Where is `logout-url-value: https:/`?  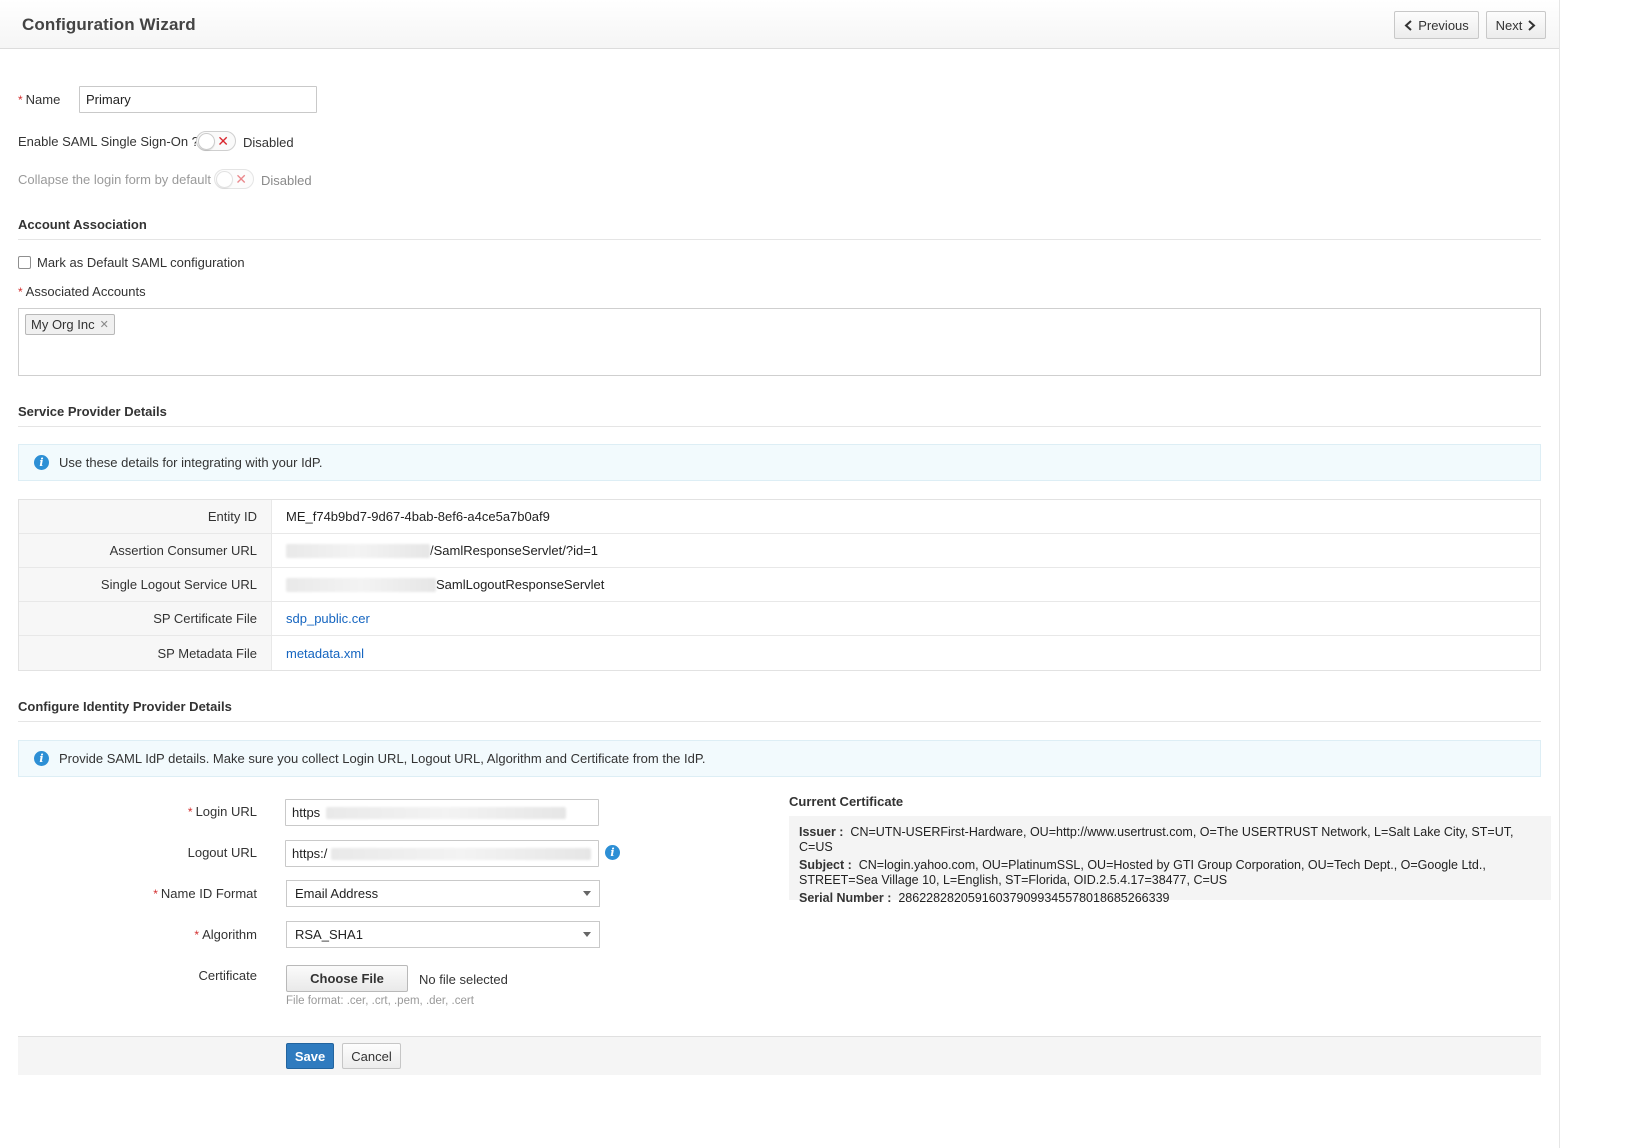
logout-url-value: https:/ is located at coordinates (310, 853).